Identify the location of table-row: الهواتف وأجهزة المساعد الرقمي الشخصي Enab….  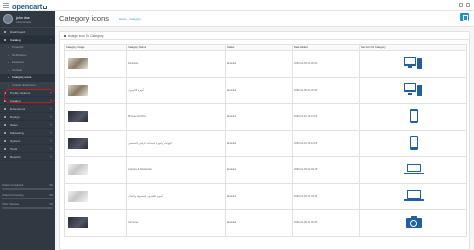
(265, 143).